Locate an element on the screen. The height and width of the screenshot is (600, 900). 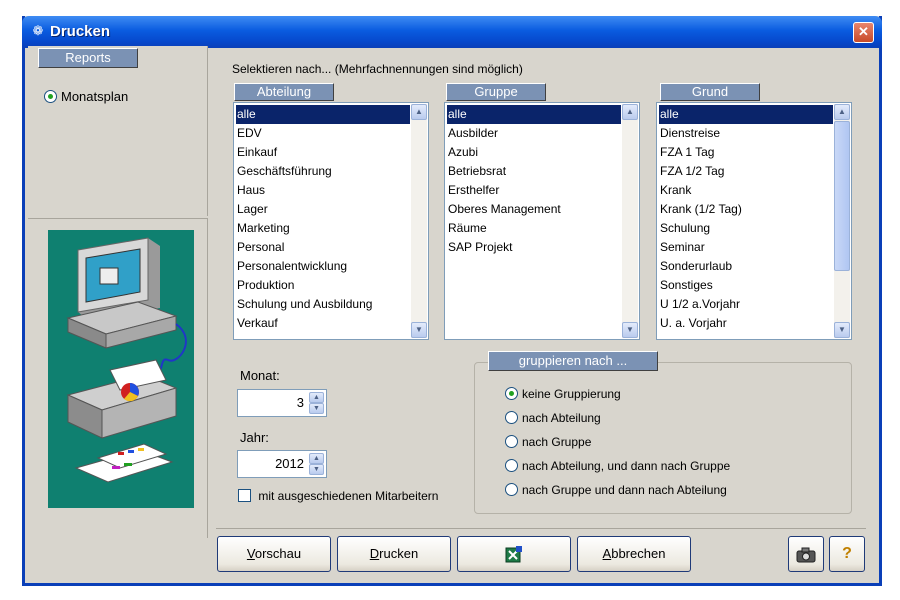
grouping-option-label: keine Gruppierung is located at coordinates (571, 393).